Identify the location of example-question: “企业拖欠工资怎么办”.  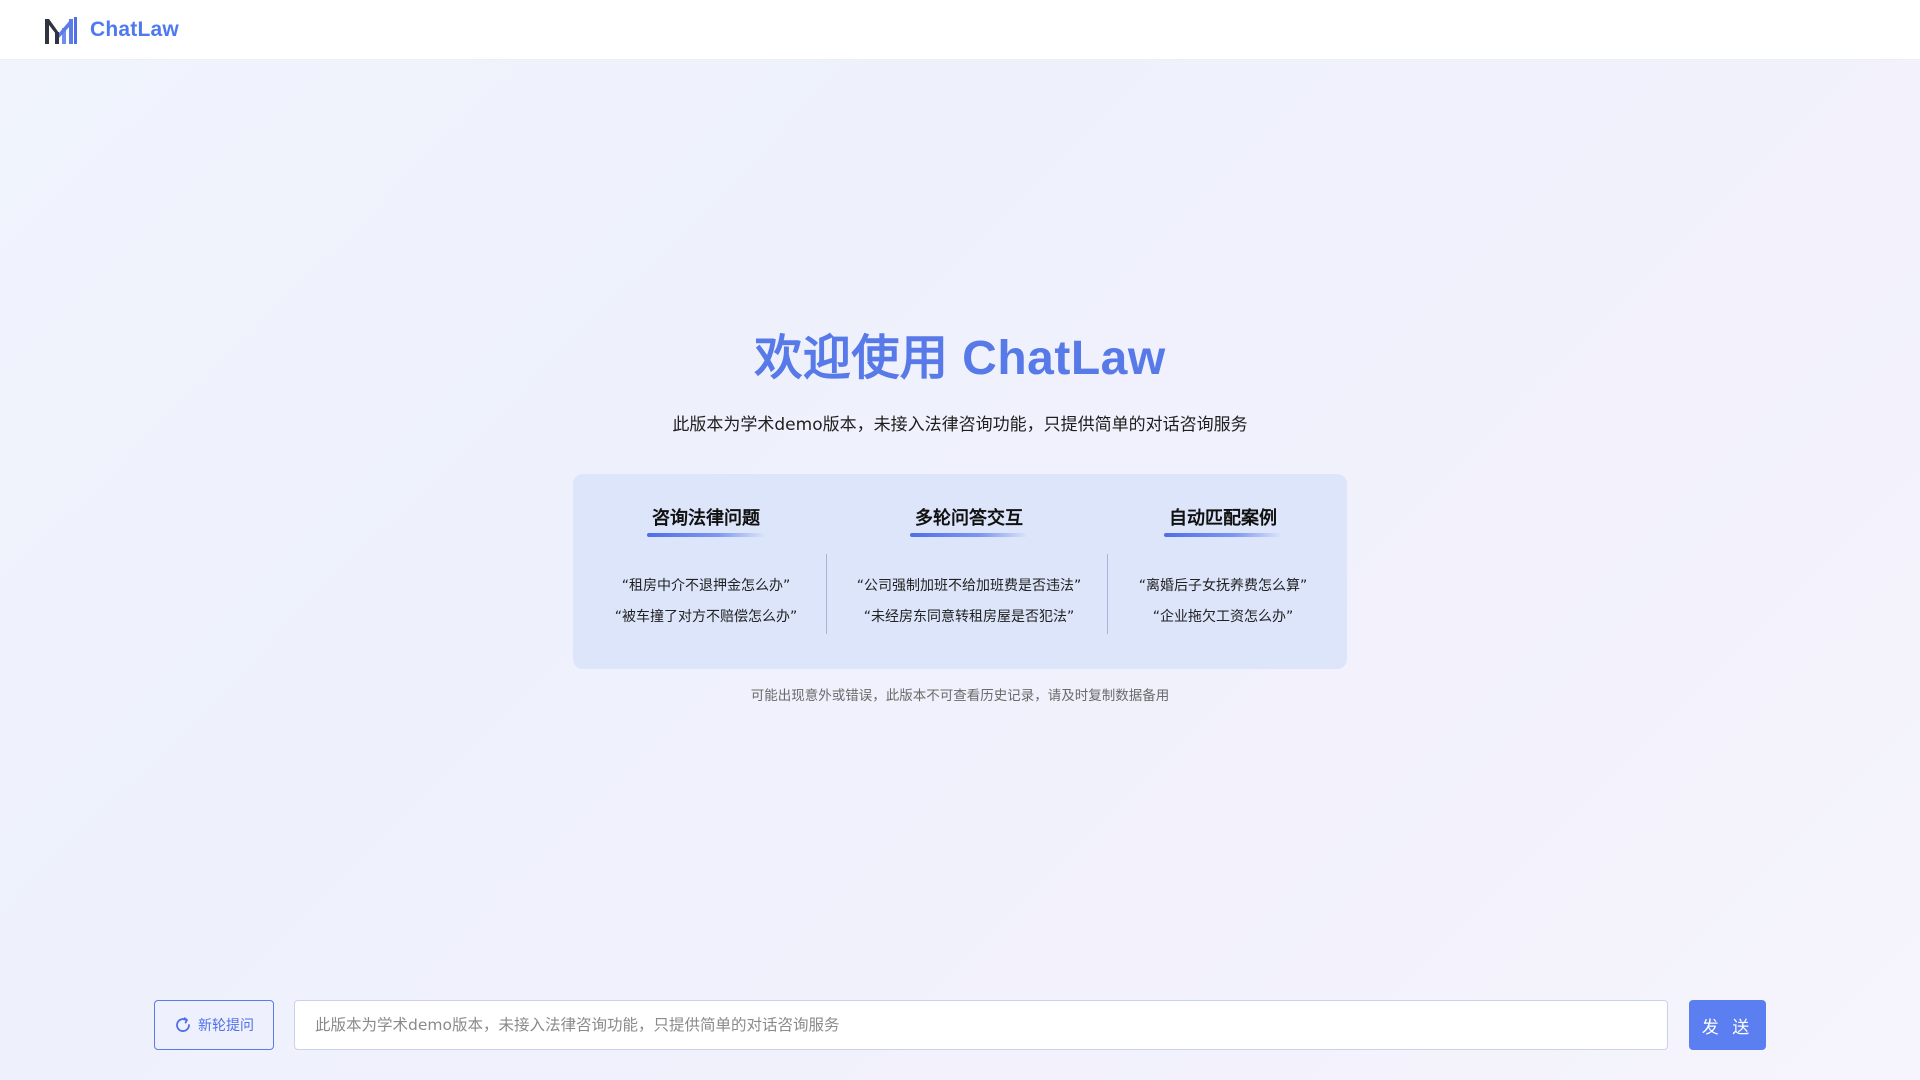
(1223, 617).